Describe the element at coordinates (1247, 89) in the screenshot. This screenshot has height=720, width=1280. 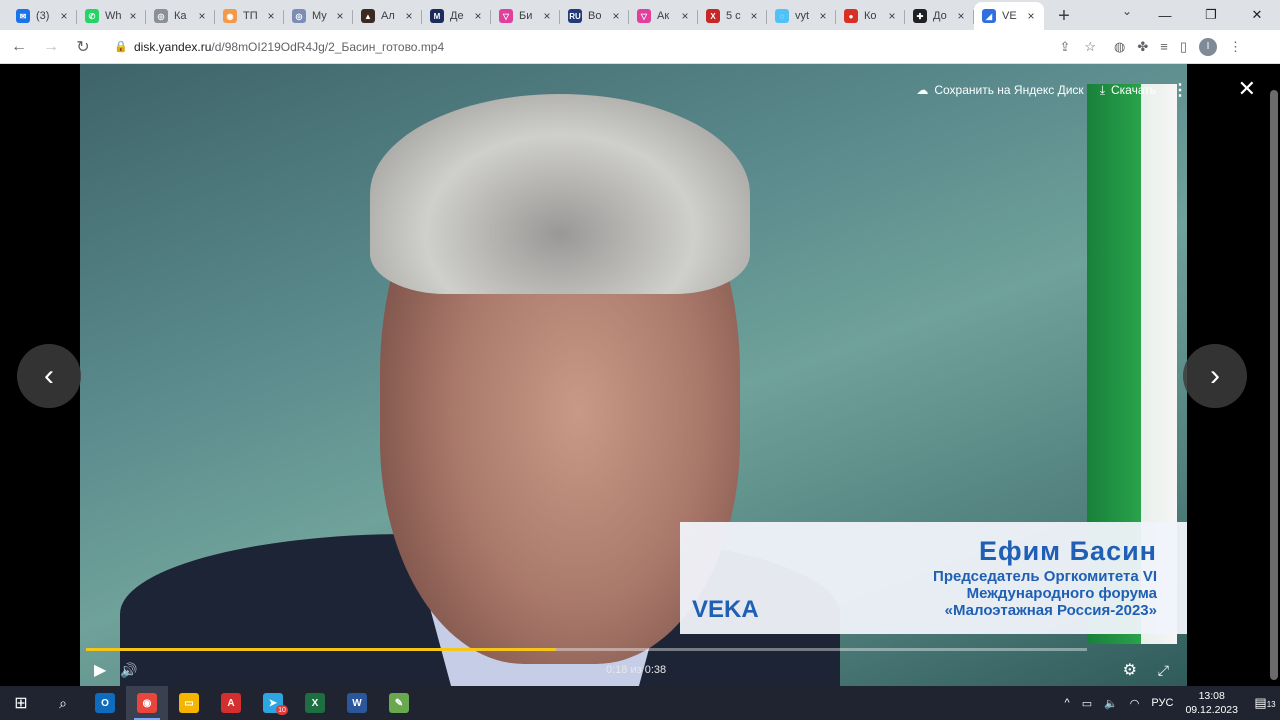
I see `close-viewer-button: ✕` at that location.